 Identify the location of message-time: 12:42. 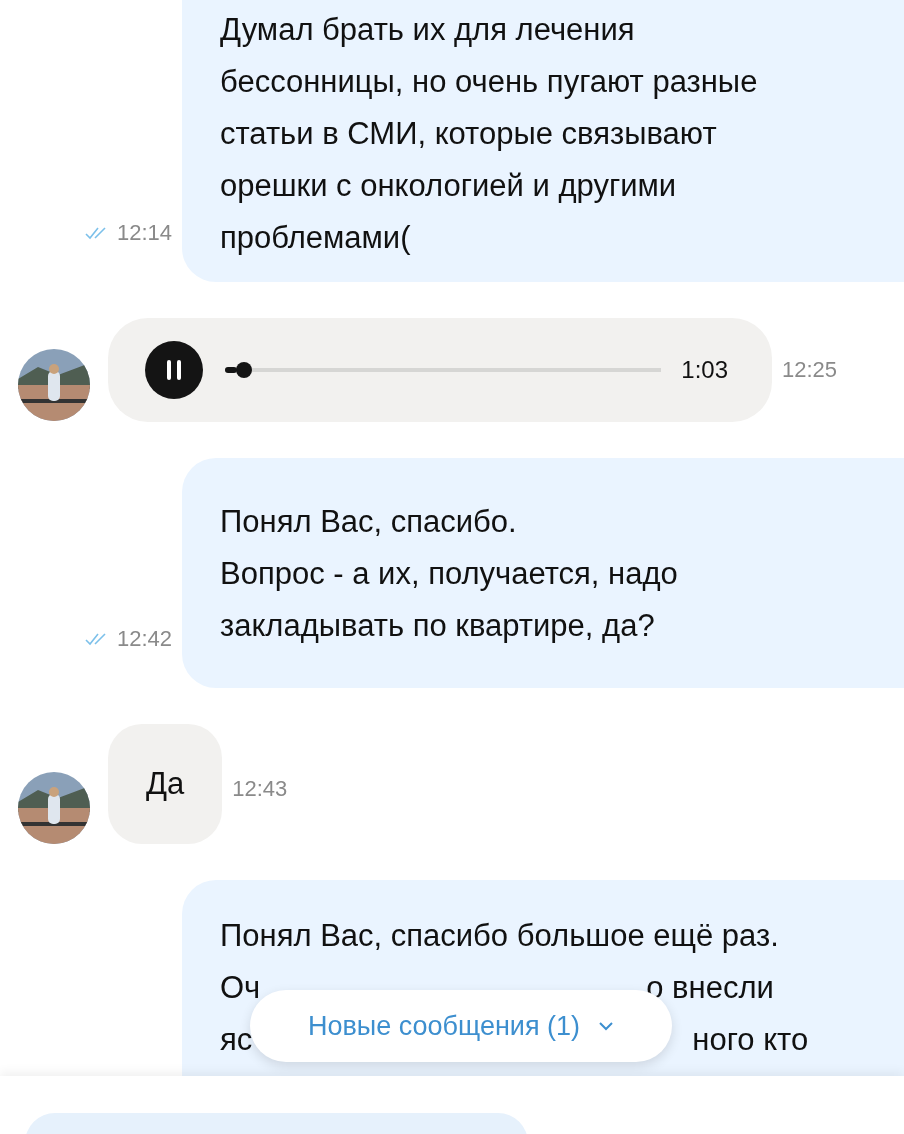
(144, 639).